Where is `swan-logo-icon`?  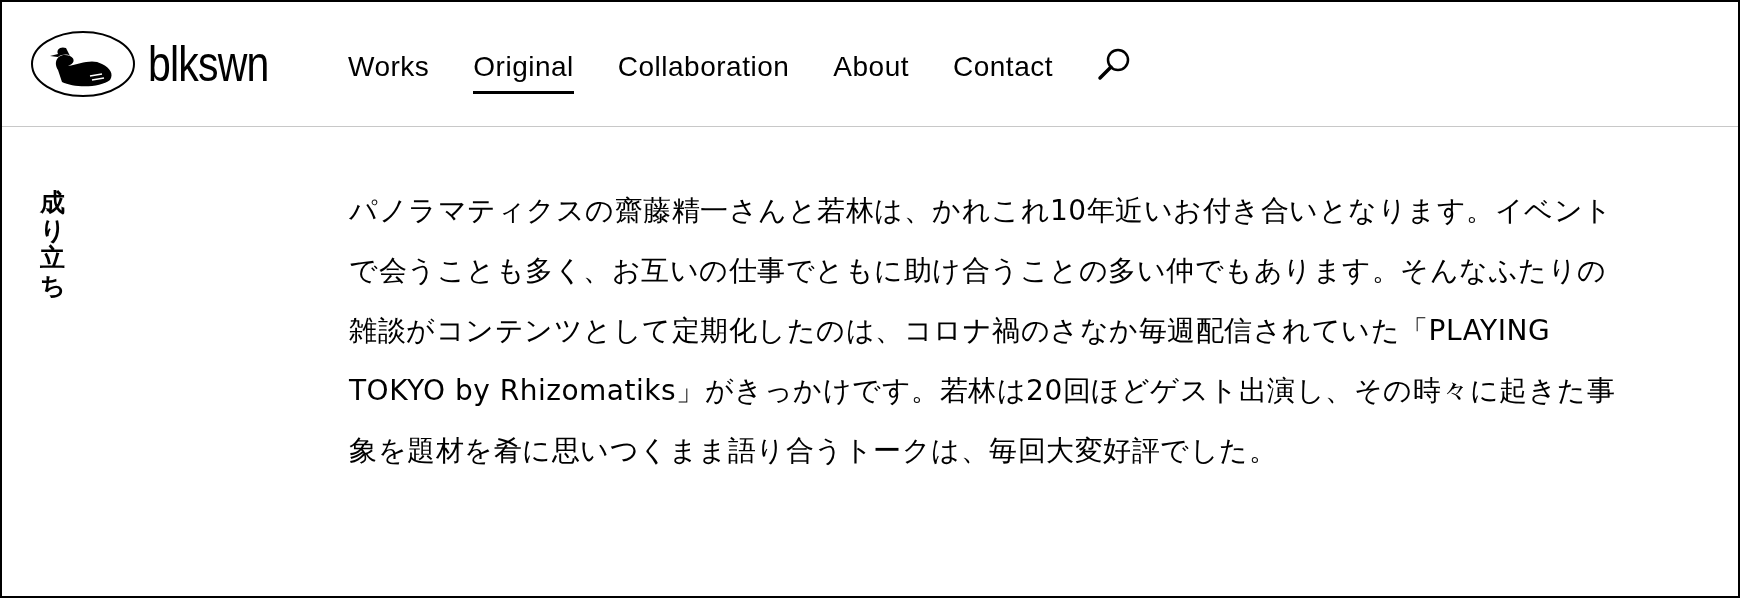 swan-logo-icon is located at coordinates (83, 64).